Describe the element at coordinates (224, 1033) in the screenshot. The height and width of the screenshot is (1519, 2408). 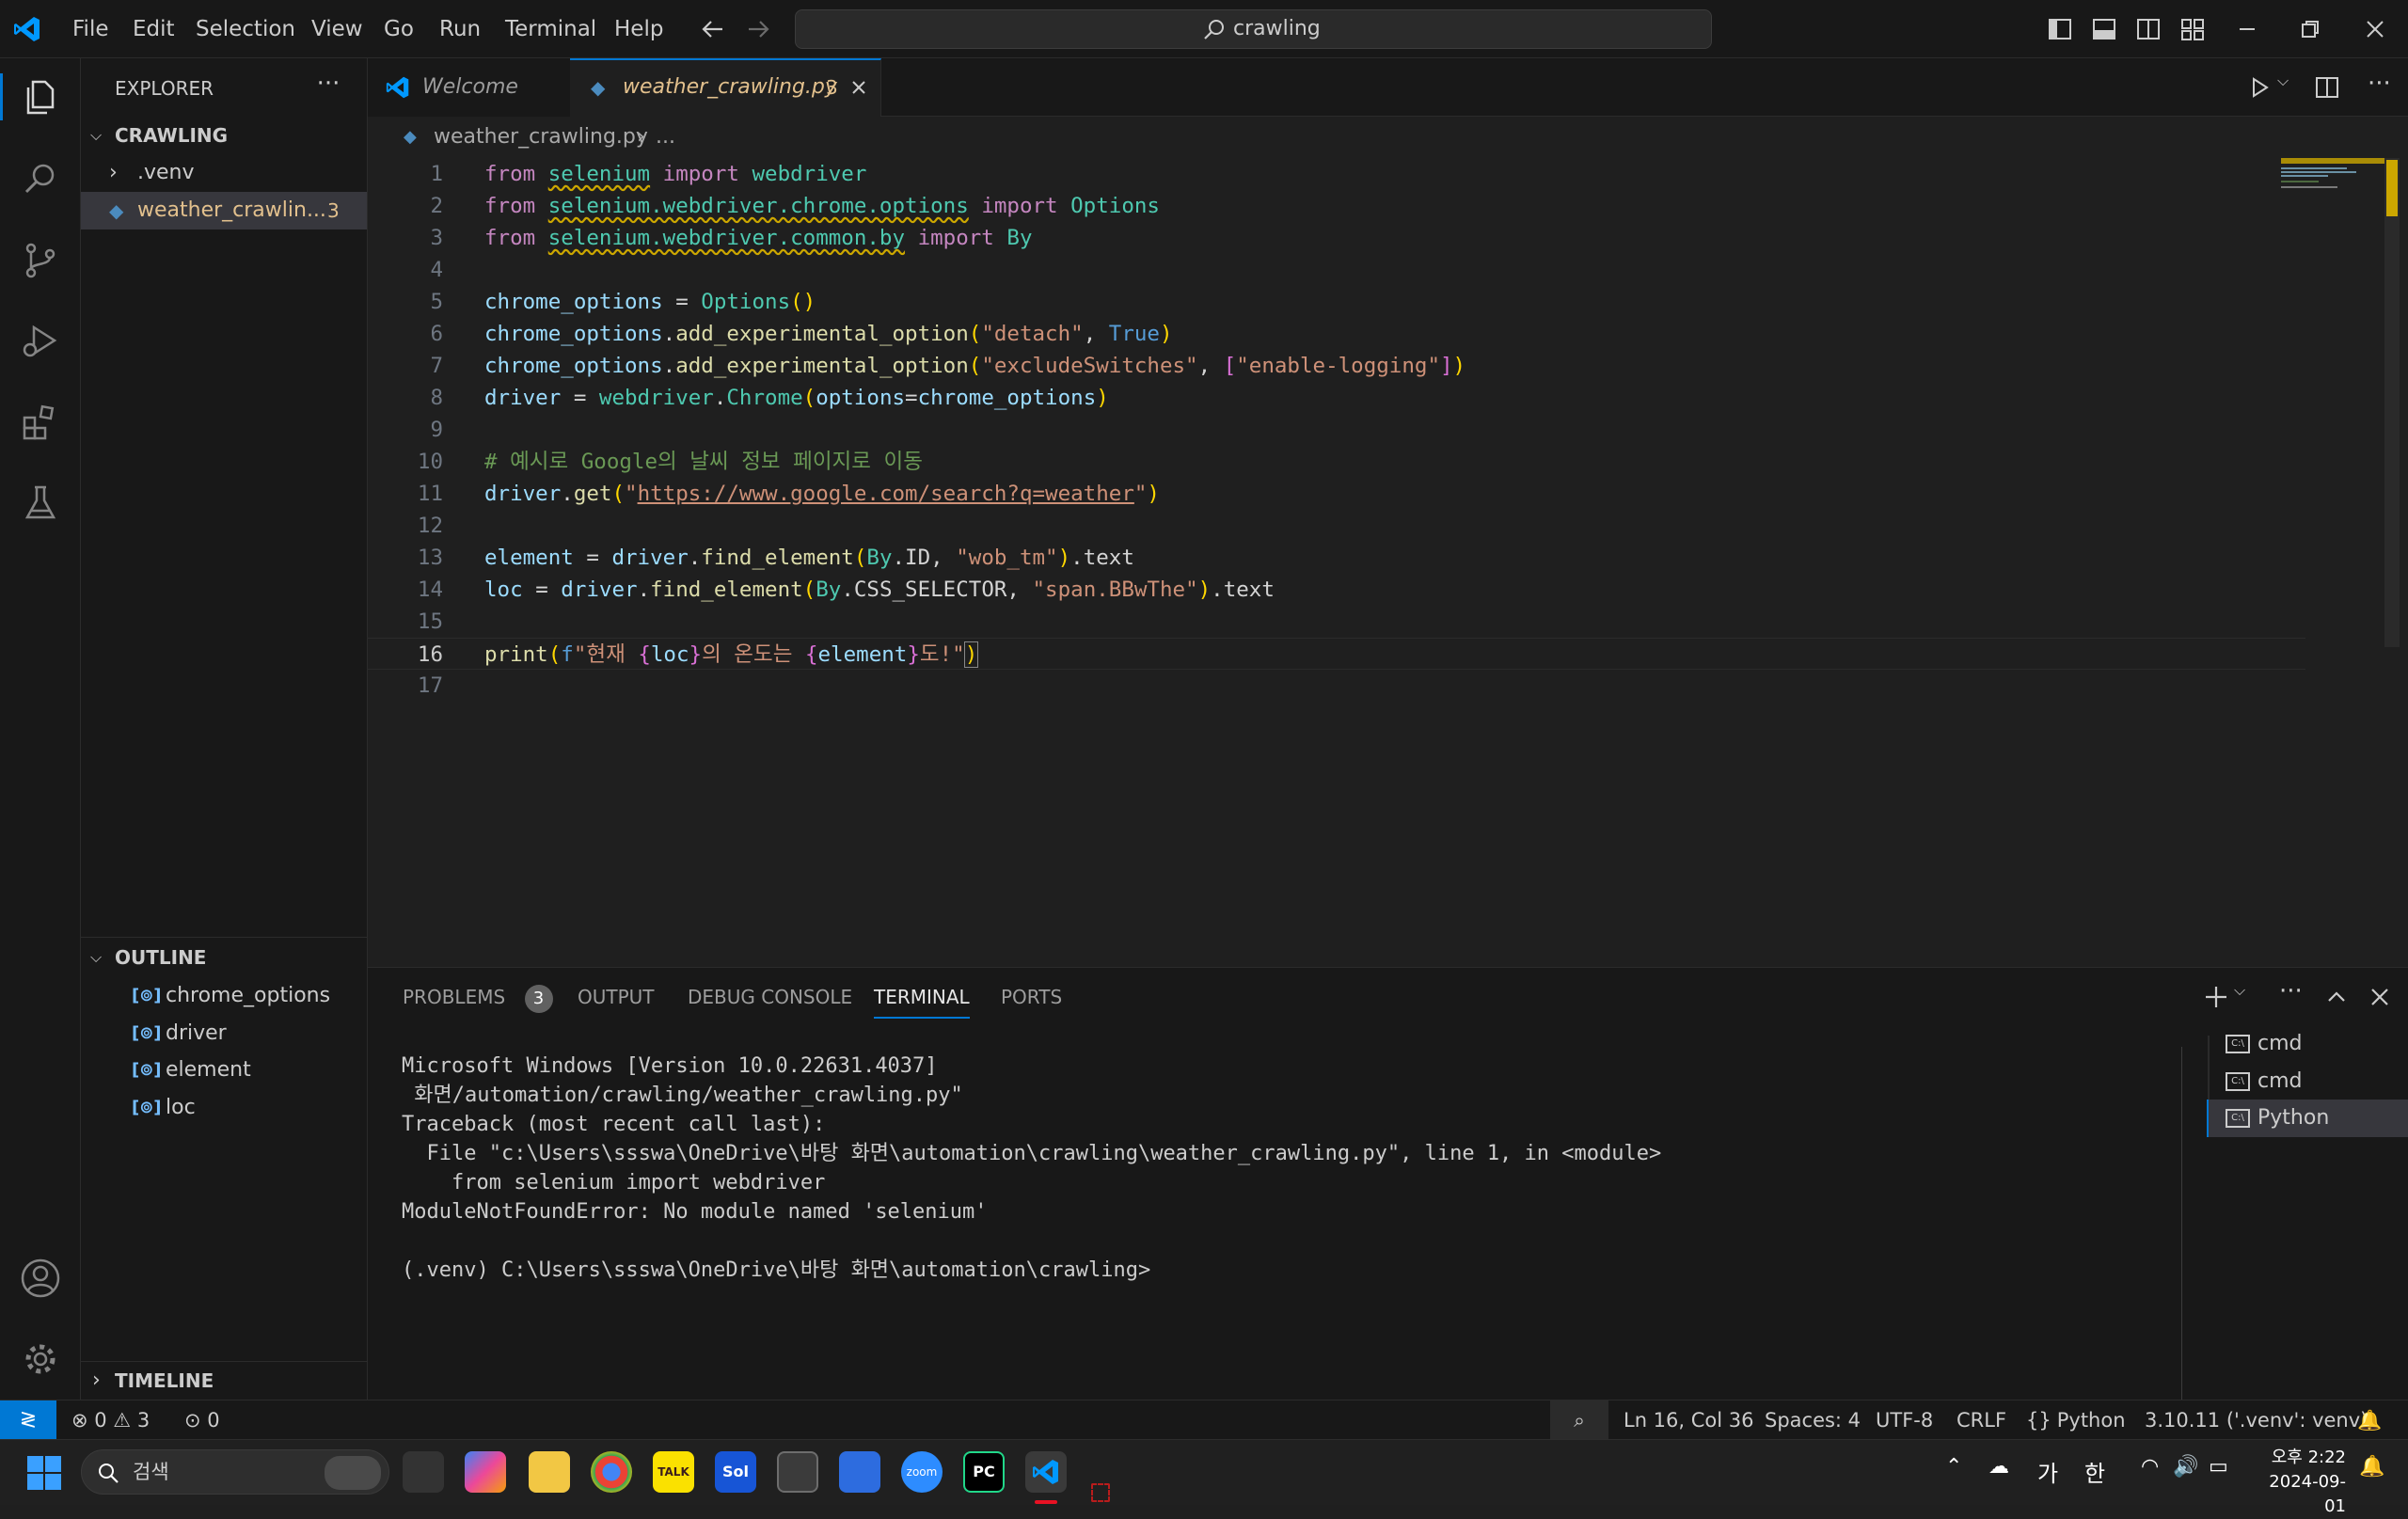
I see `outline-item: [⊚] driver` at that location.